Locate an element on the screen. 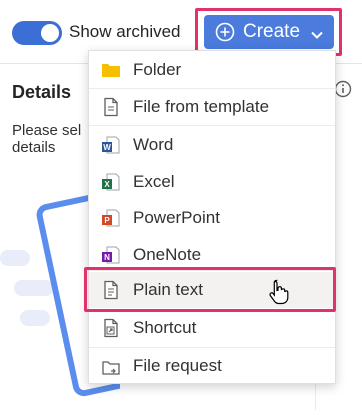  hand-pointer-cursor-icon is located at coordinates (279, 292).